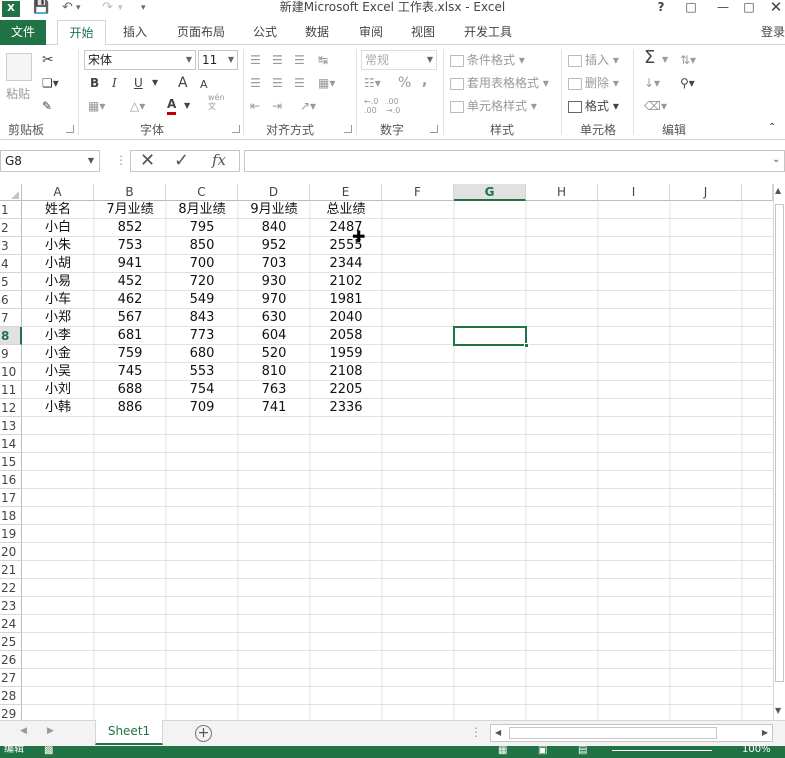  What do you see at coordinates (488, 32) in the screenshot?
I see `tab-developer: 开发工具` at bounding box center [488, 32].